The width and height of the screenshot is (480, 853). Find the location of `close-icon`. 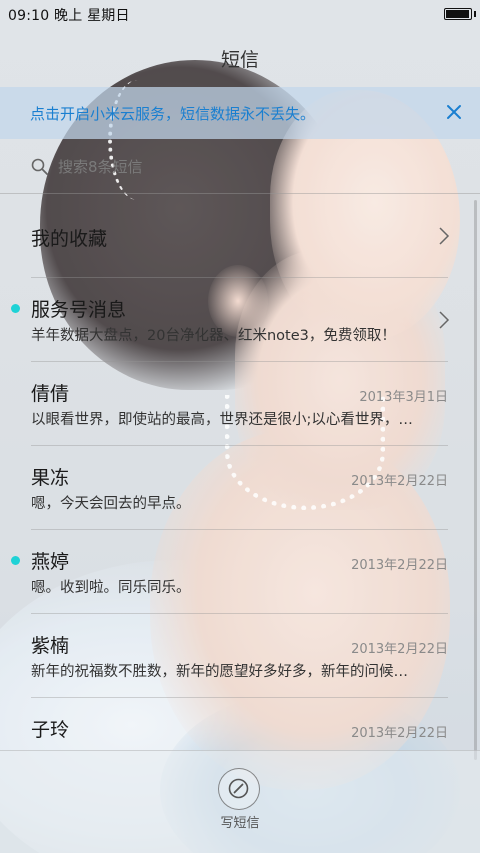

close-icon is located at coordinates (454, 112).